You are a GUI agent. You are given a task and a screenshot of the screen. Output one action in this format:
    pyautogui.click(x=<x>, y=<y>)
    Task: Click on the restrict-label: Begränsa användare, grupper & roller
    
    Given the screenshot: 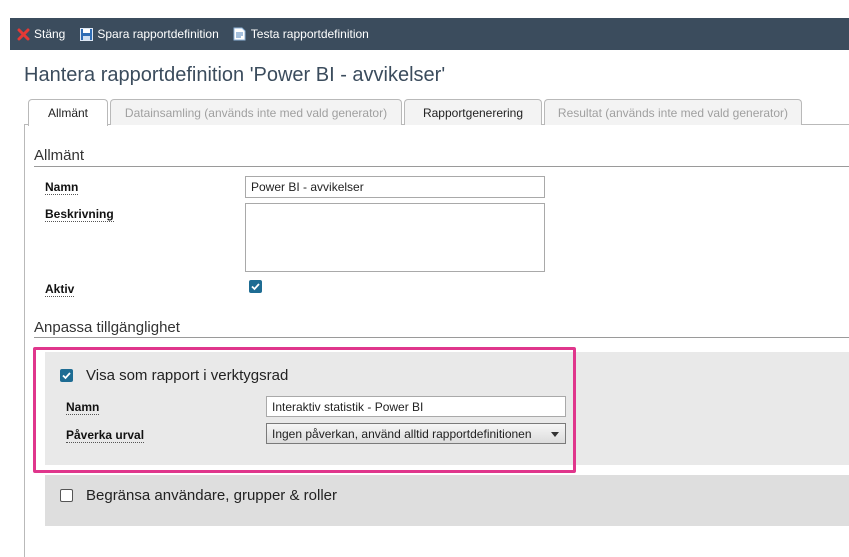 What is the action you would take?
    pyautogui.click(x=211, y=495)
    